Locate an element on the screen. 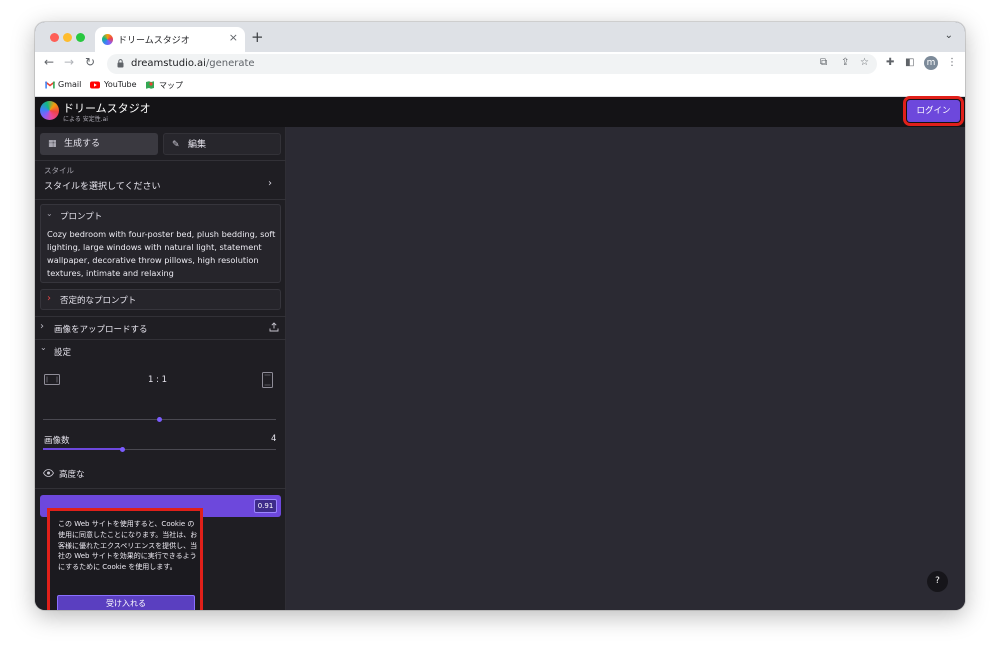  profile-avatar: m is located at coordinates (931, 63).